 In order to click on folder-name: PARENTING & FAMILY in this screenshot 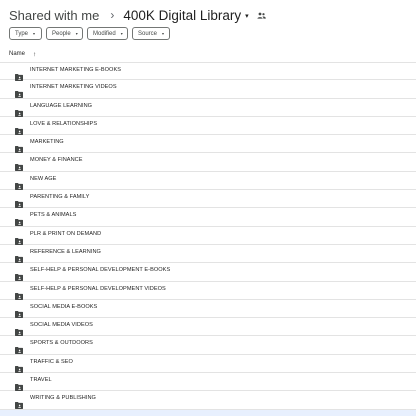, I will do `click(60, 197)`.